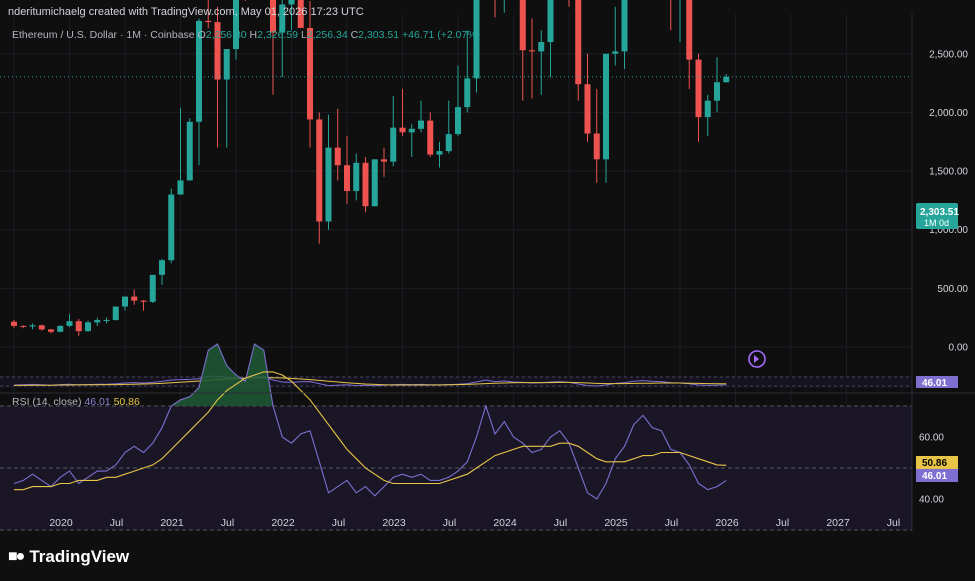 Image resolution: width=975 pixels, height=581 pixels. Describe the element at coordinates (379, 35) in the screenshot. I see `close-value: 2,303.51` at that location.